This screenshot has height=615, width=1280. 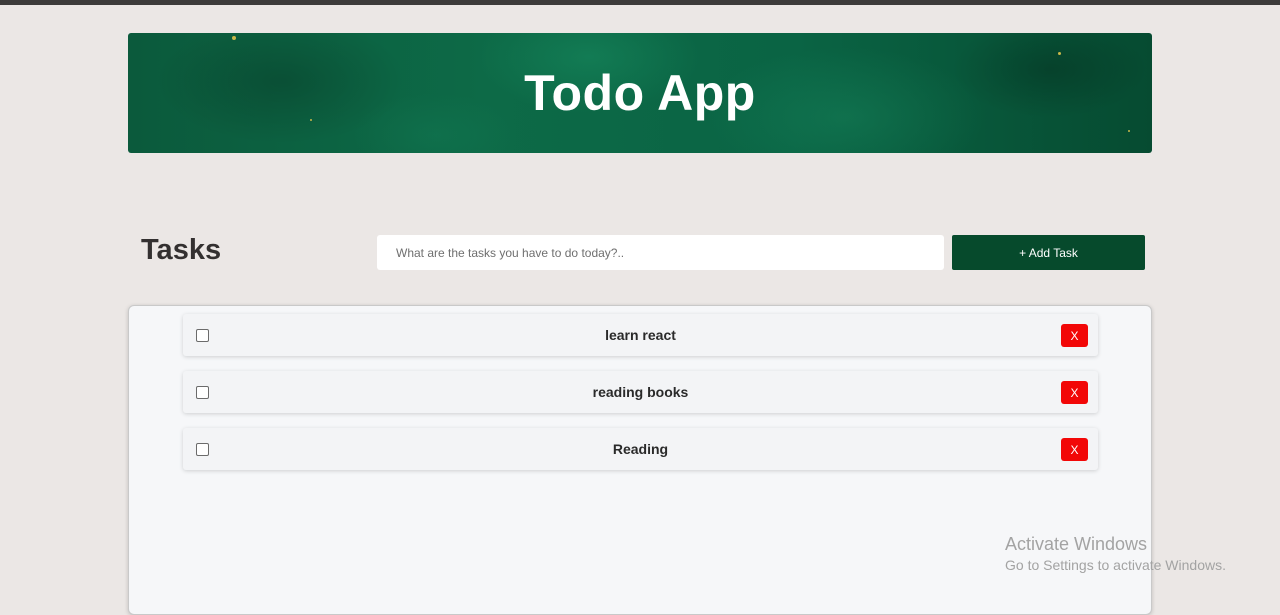 I want to click on tasks-heading: Tasks, so click(x=181, y=250).